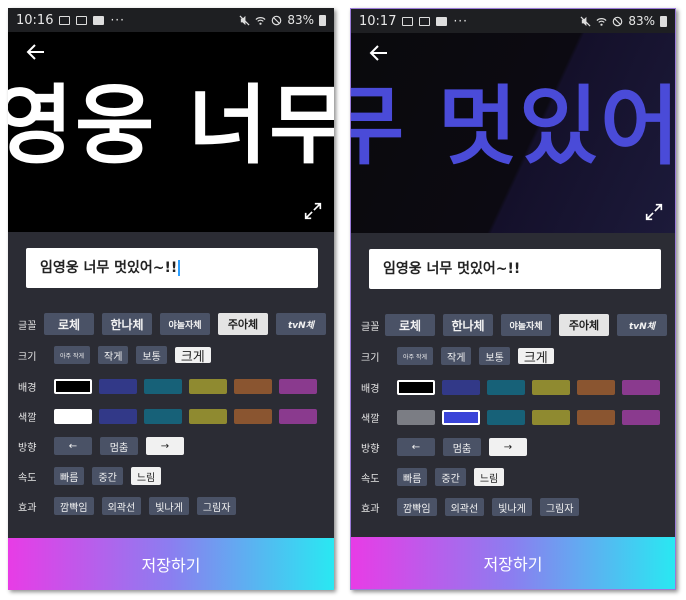 The image size is (686, 600). I want to click on size-label: 크기, so click(370, 358).